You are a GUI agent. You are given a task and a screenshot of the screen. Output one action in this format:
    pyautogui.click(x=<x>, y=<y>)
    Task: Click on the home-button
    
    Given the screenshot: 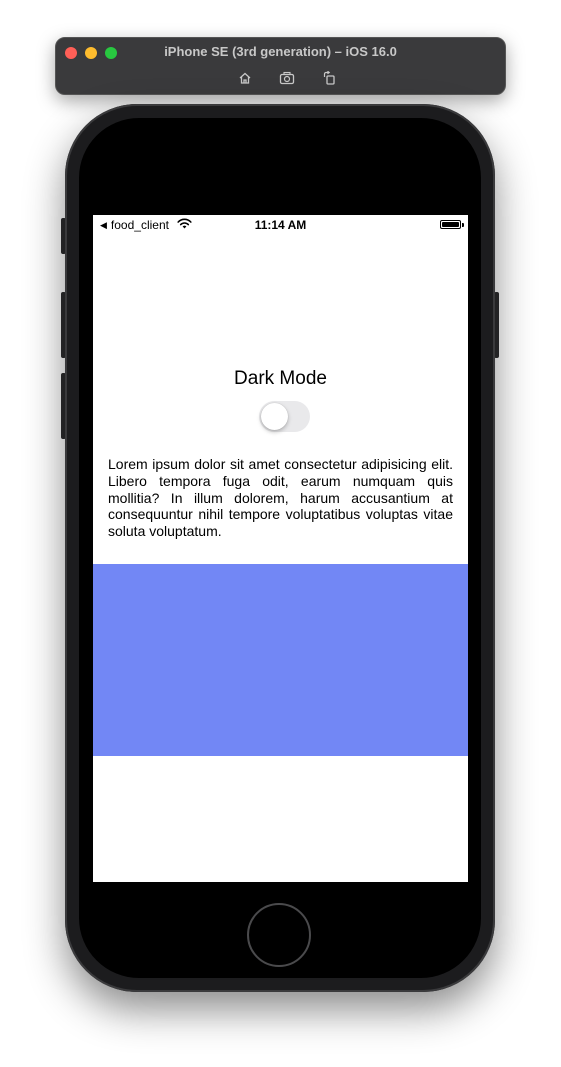 What is the action you would take?
    pyautogui.click(x=279, y=935)
    